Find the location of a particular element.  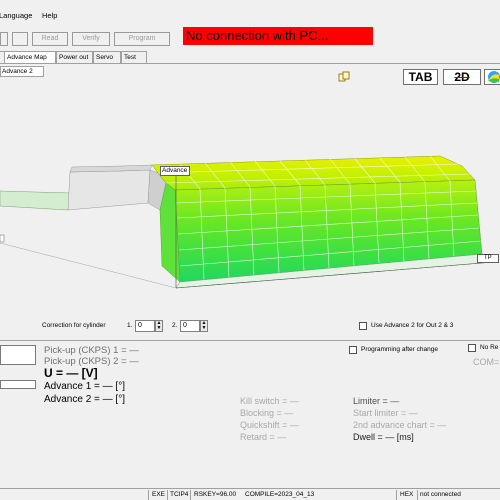

advance-axis-label: Advance is located at coordinates (175, 171).